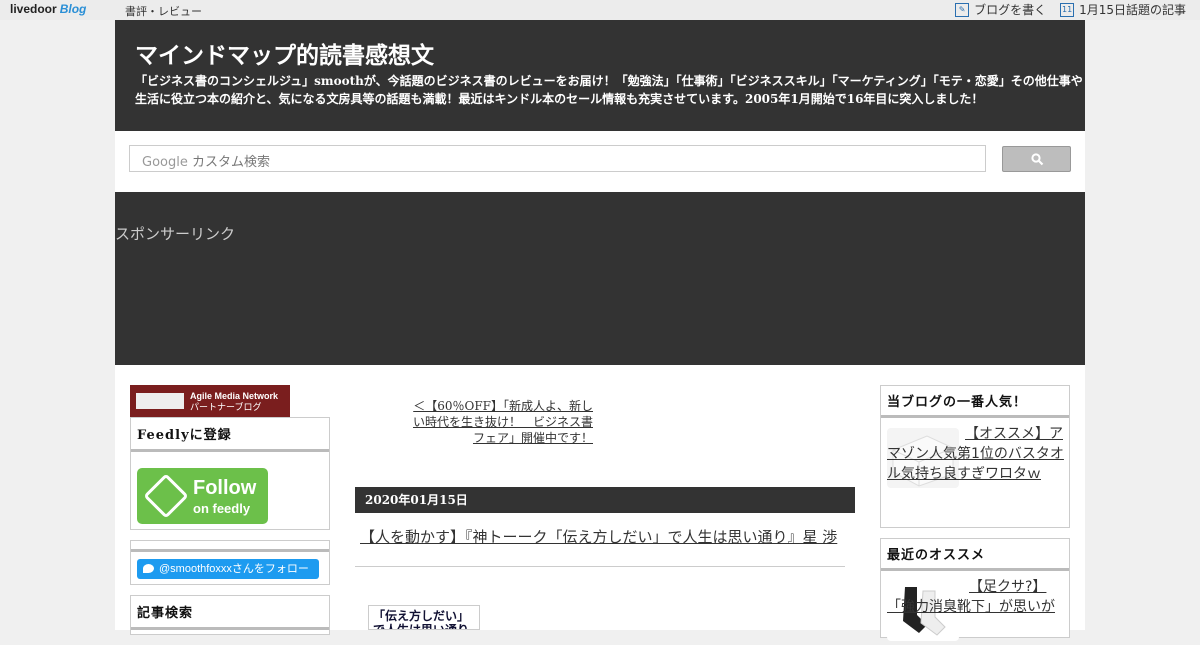 The image size is (1200, 645). Describe the element at coordinates (148, 568) in the screenshot. I see `twitter-bird-icon` at that location.